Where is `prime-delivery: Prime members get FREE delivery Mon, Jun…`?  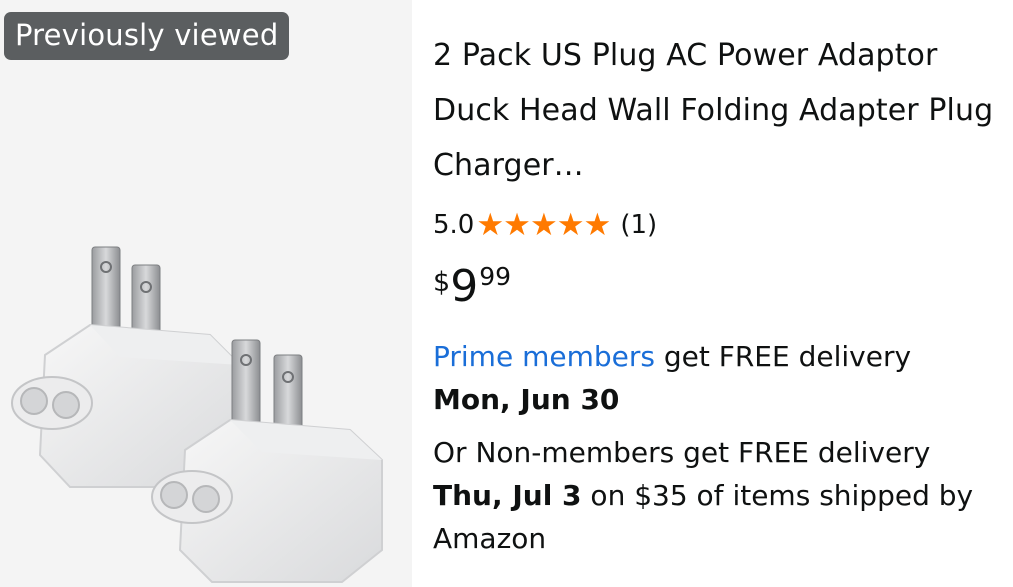 prime-delivery: Prime members get FREE delivery Mon, Jun… is located at coordinates (720, 378).